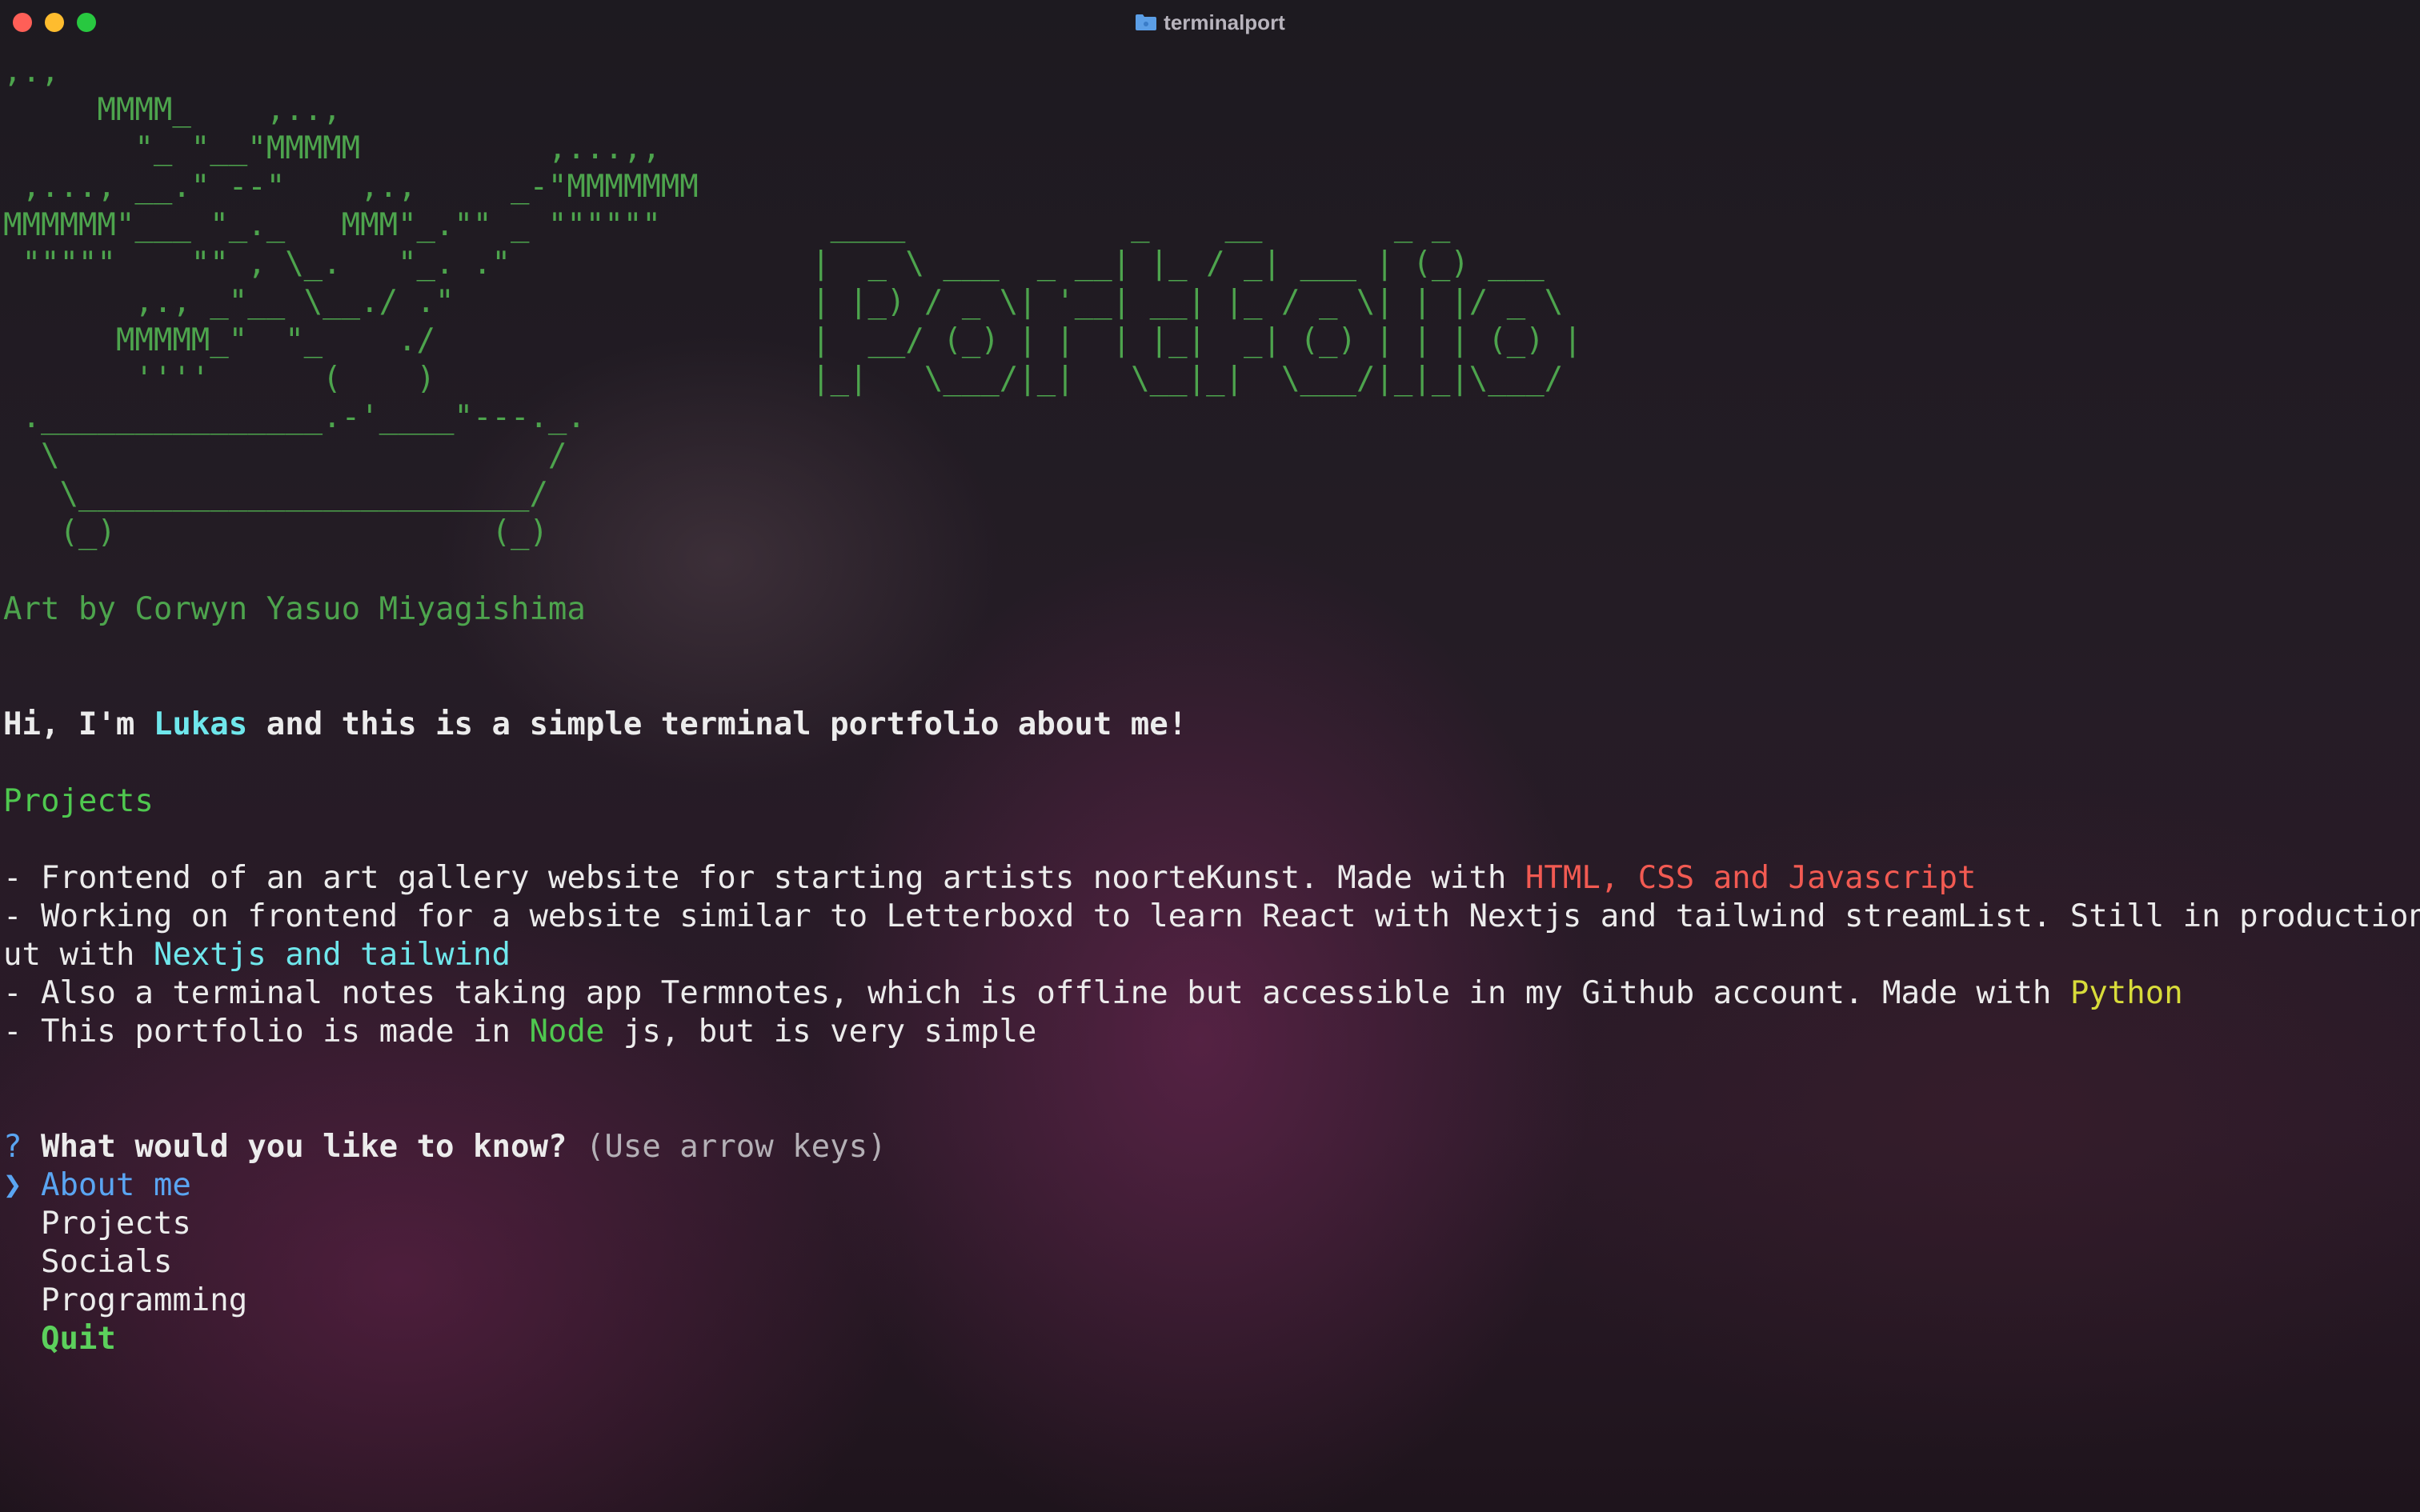 The image size is (2420, 1512). What do you see at coordinates (1131, 225) in the screenshot?
I see `portfolio-ascii-logo-0: ____ _ __ _ _` at bounding box center [1131, 225].